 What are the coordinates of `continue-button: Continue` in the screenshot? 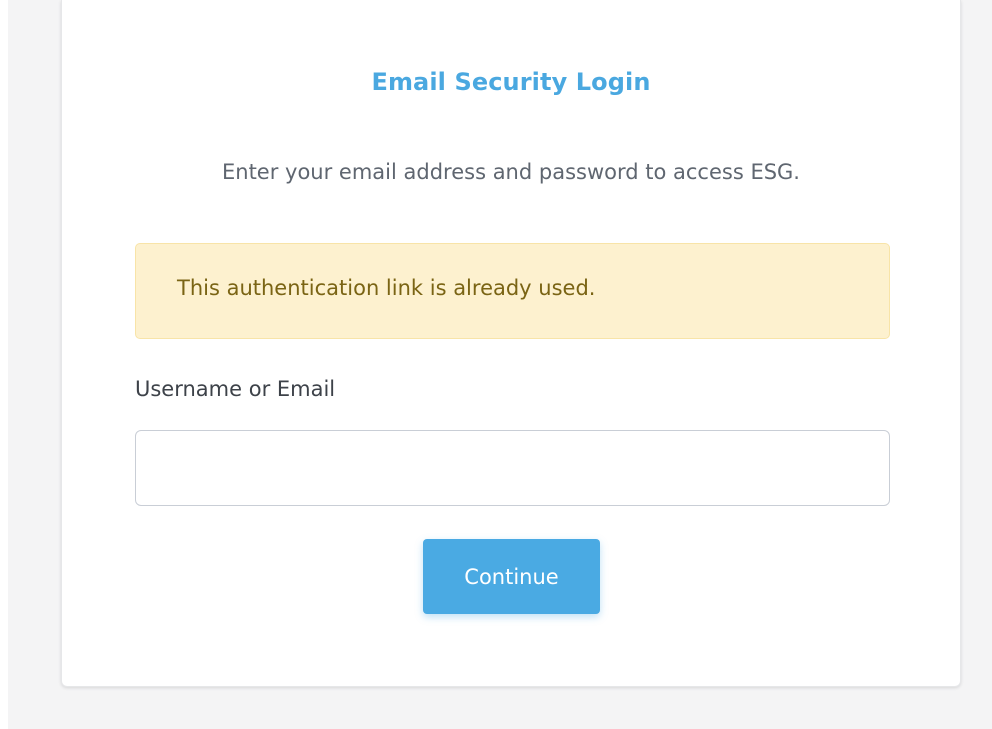 It's located at (511, 576).